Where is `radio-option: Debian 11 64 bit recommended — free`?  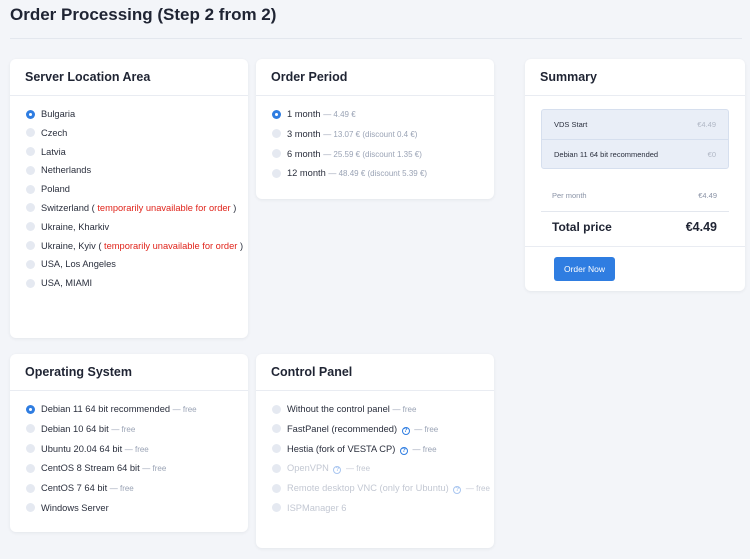
radio-option: Debian 11 64 bit recommended — free is located at coordinates (137, 409).